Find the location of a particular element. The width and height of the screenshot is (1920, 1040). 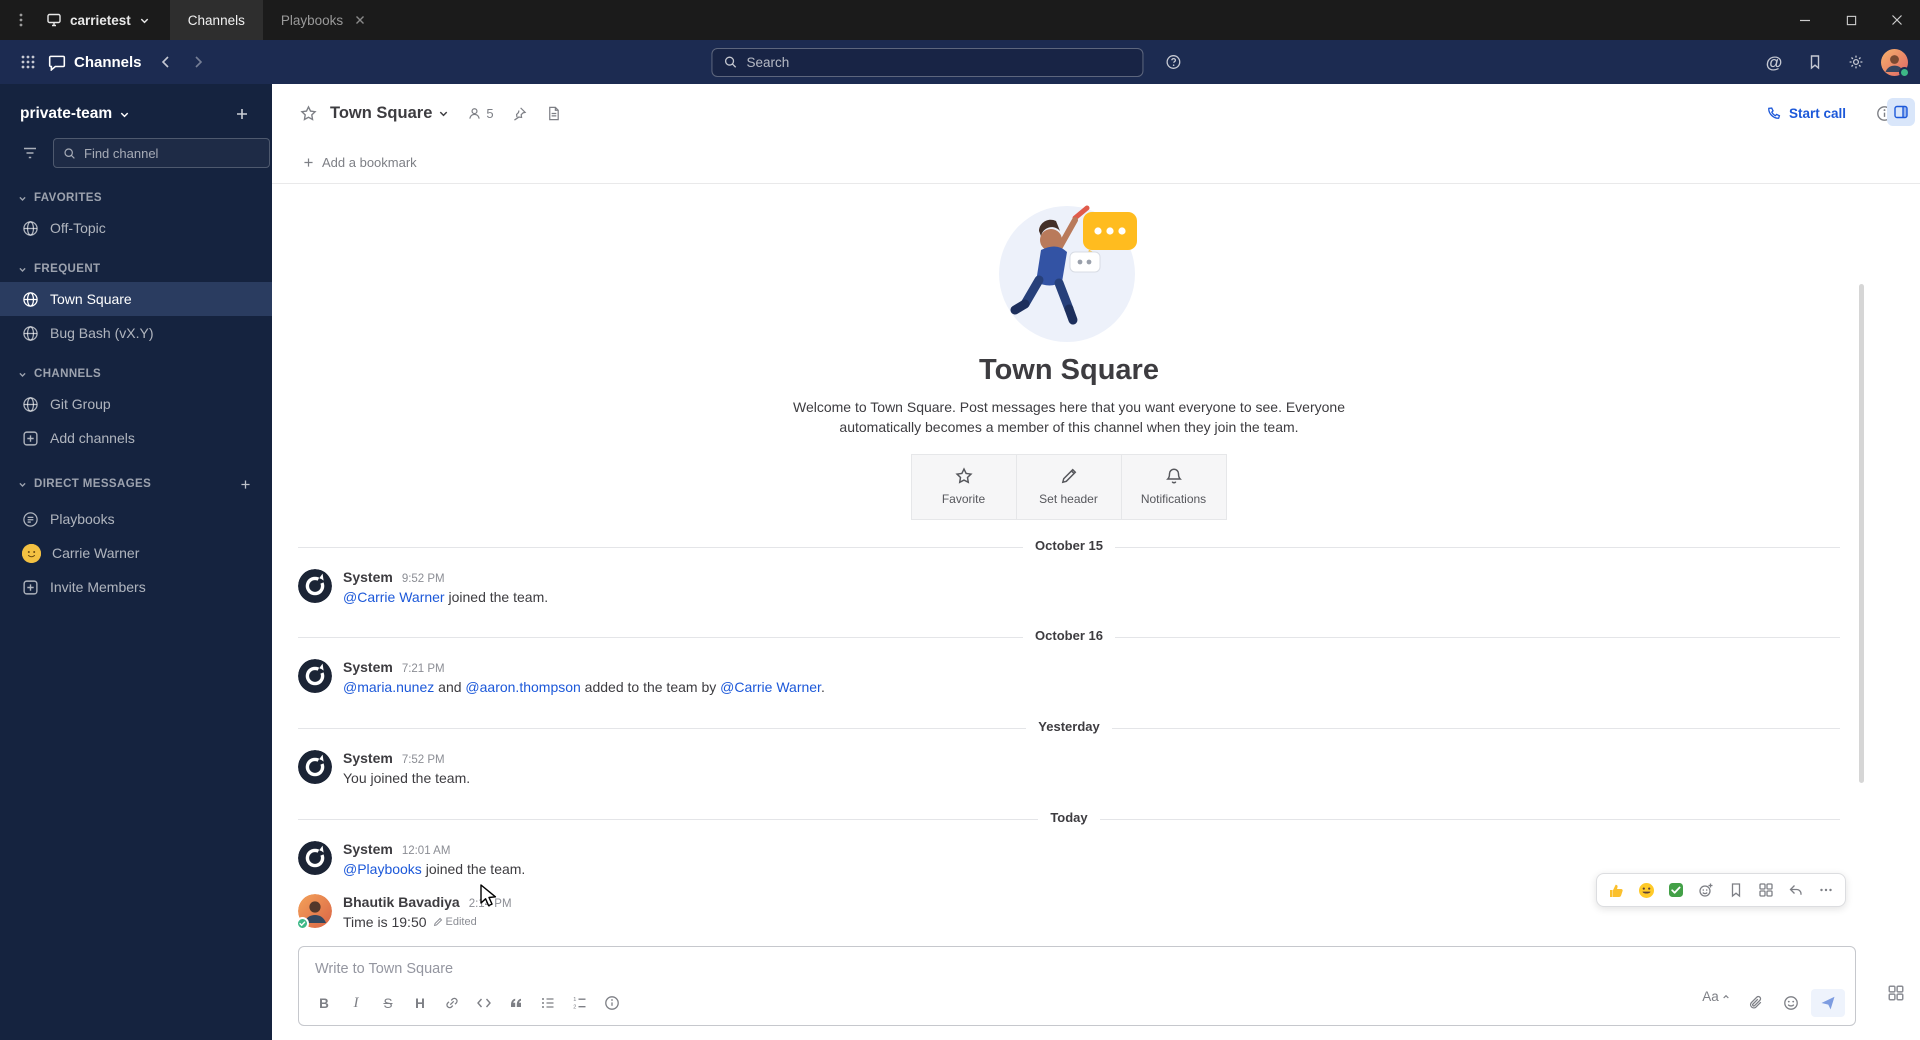

sidebar-item-off-topic: Off-Topic is located at coordinates (136, 228).